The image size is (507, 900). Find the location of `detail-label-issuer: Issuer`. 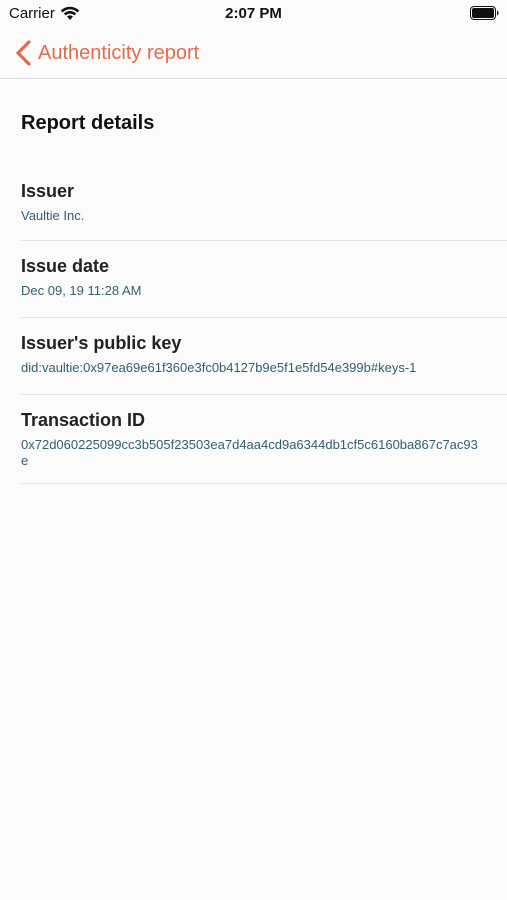

detail-label-issuer: Issuer is located at coordinates (48, 191).